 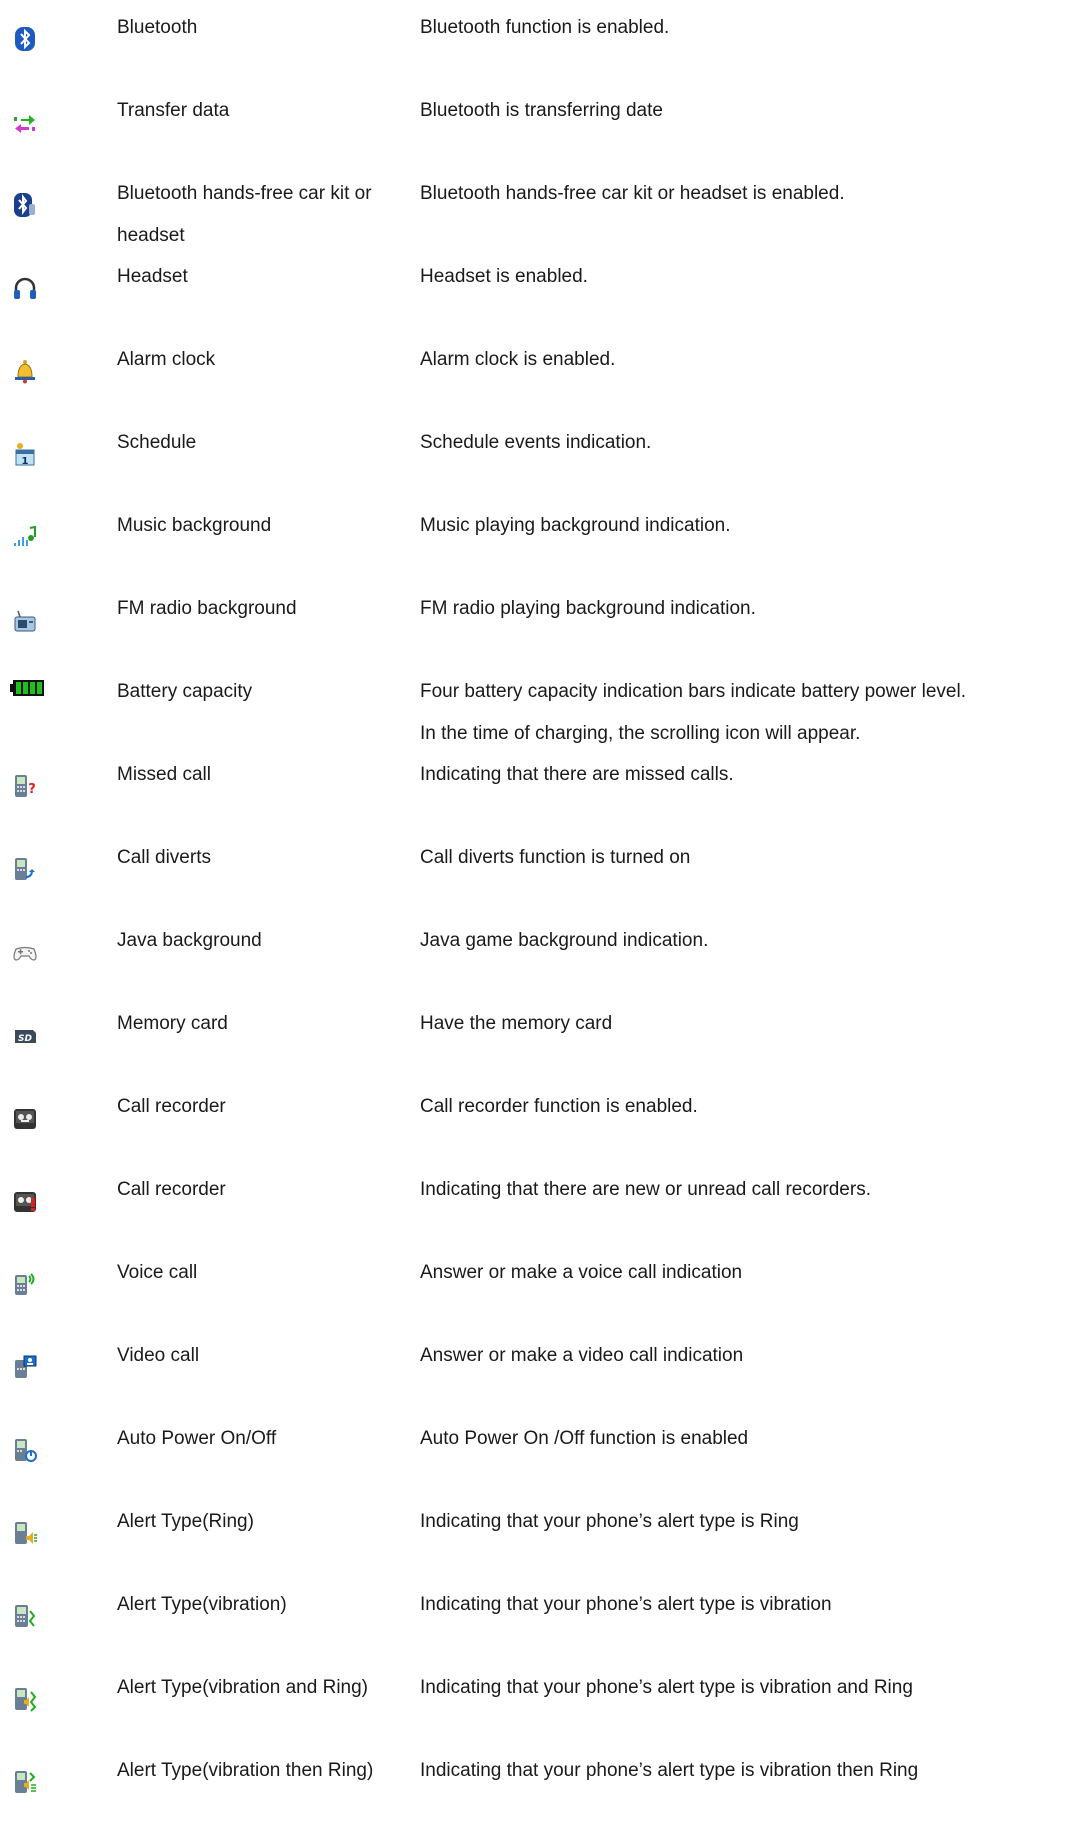 I want to click on icon-description: Schedule events indication., so click(x=536, y=442).